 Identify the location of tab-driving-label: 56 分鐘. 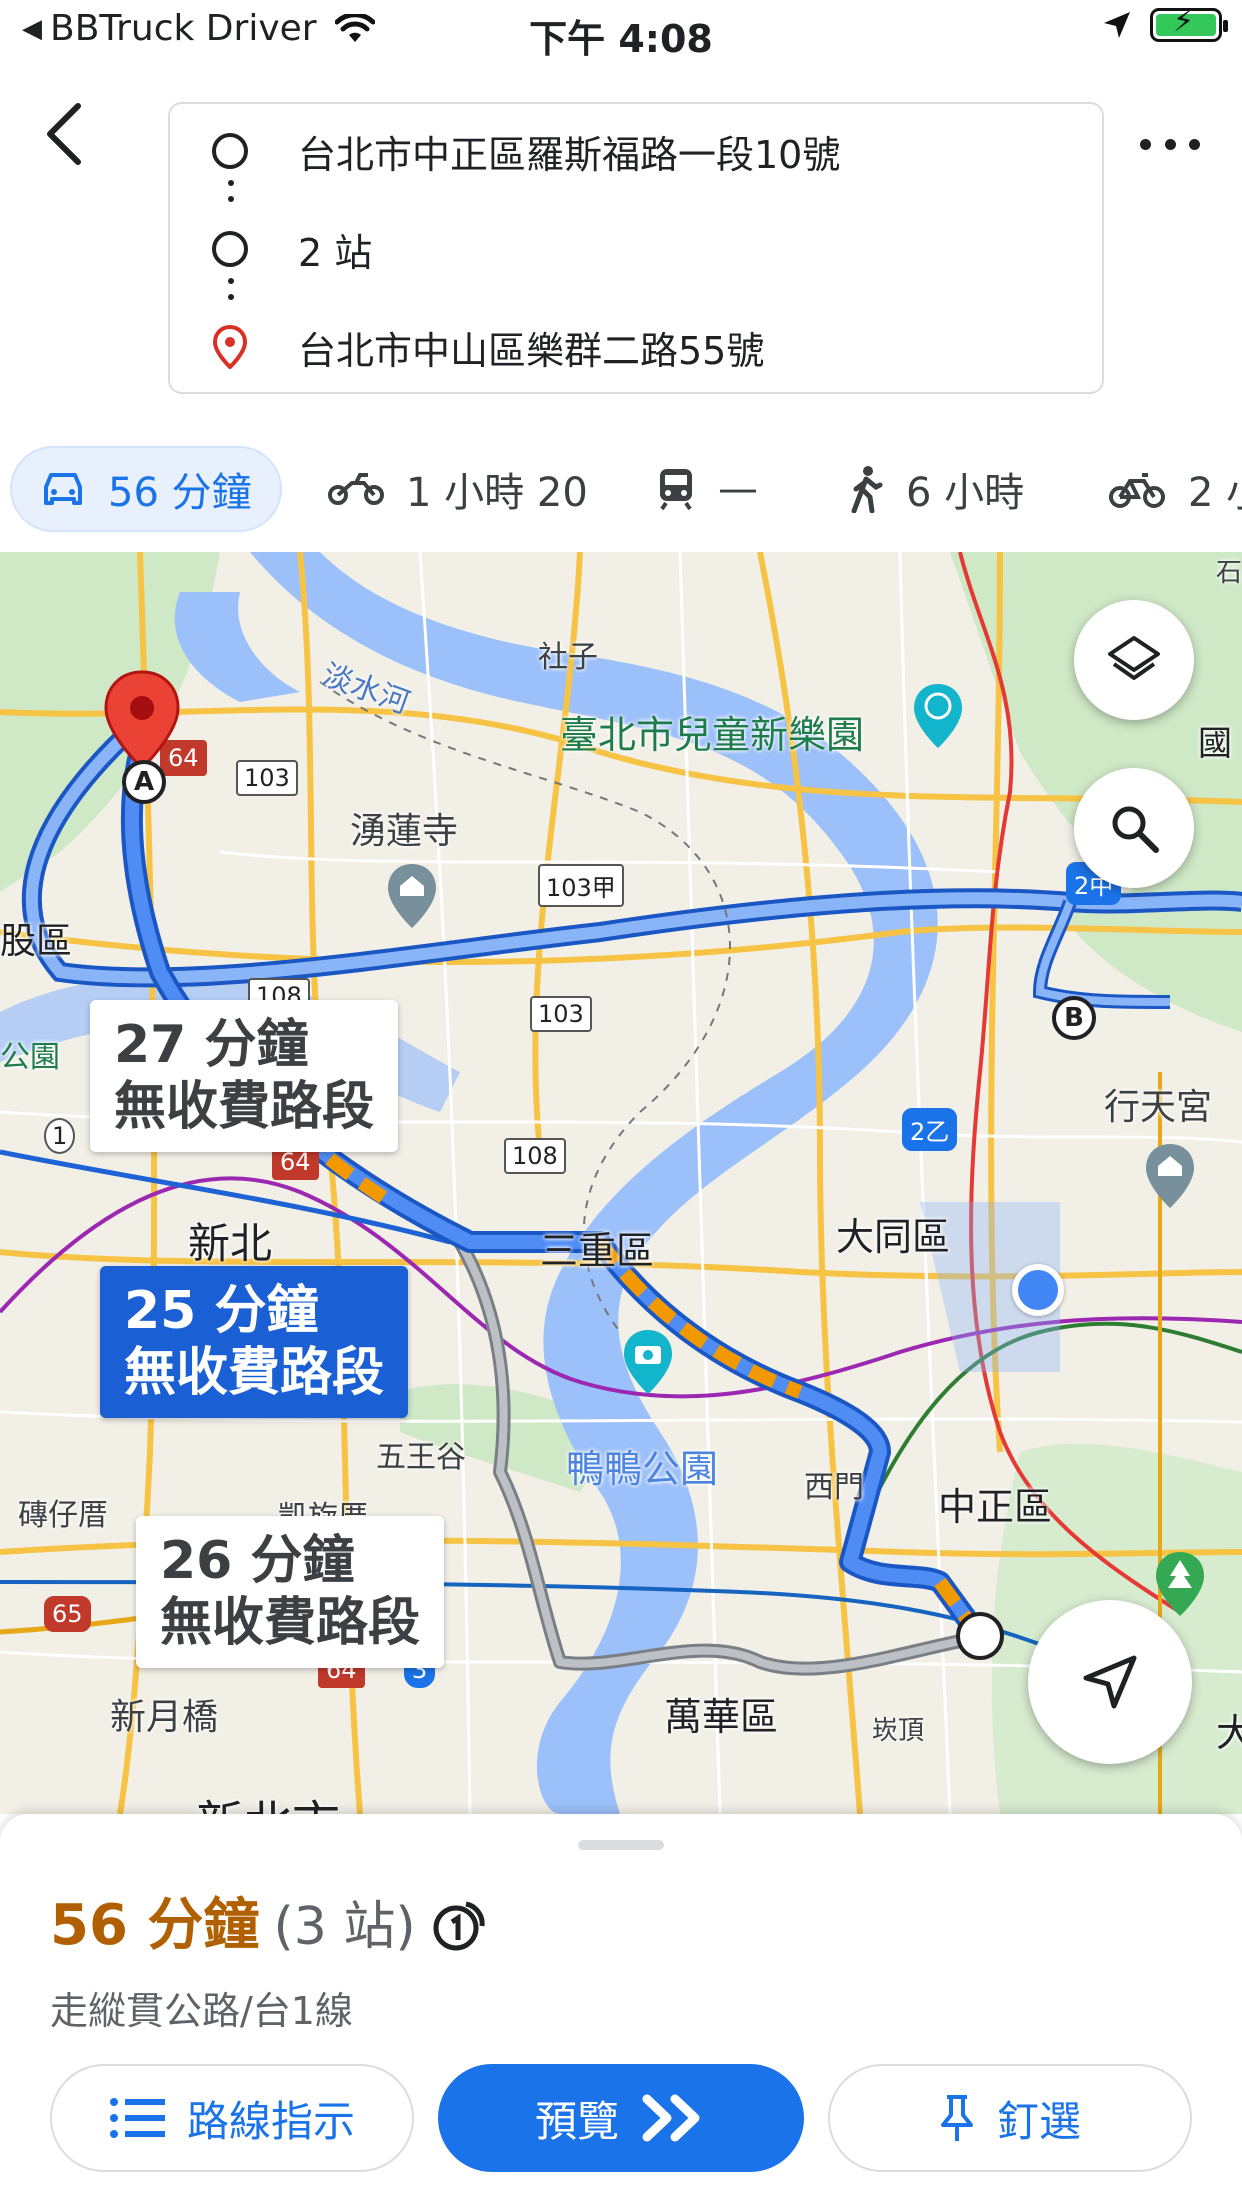
(180, 493).